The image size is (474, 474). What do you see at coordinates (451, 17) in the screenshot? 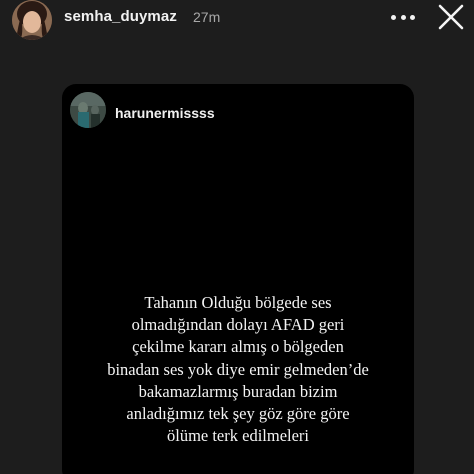
I see `close-icon` at bounding box center [451, 17].